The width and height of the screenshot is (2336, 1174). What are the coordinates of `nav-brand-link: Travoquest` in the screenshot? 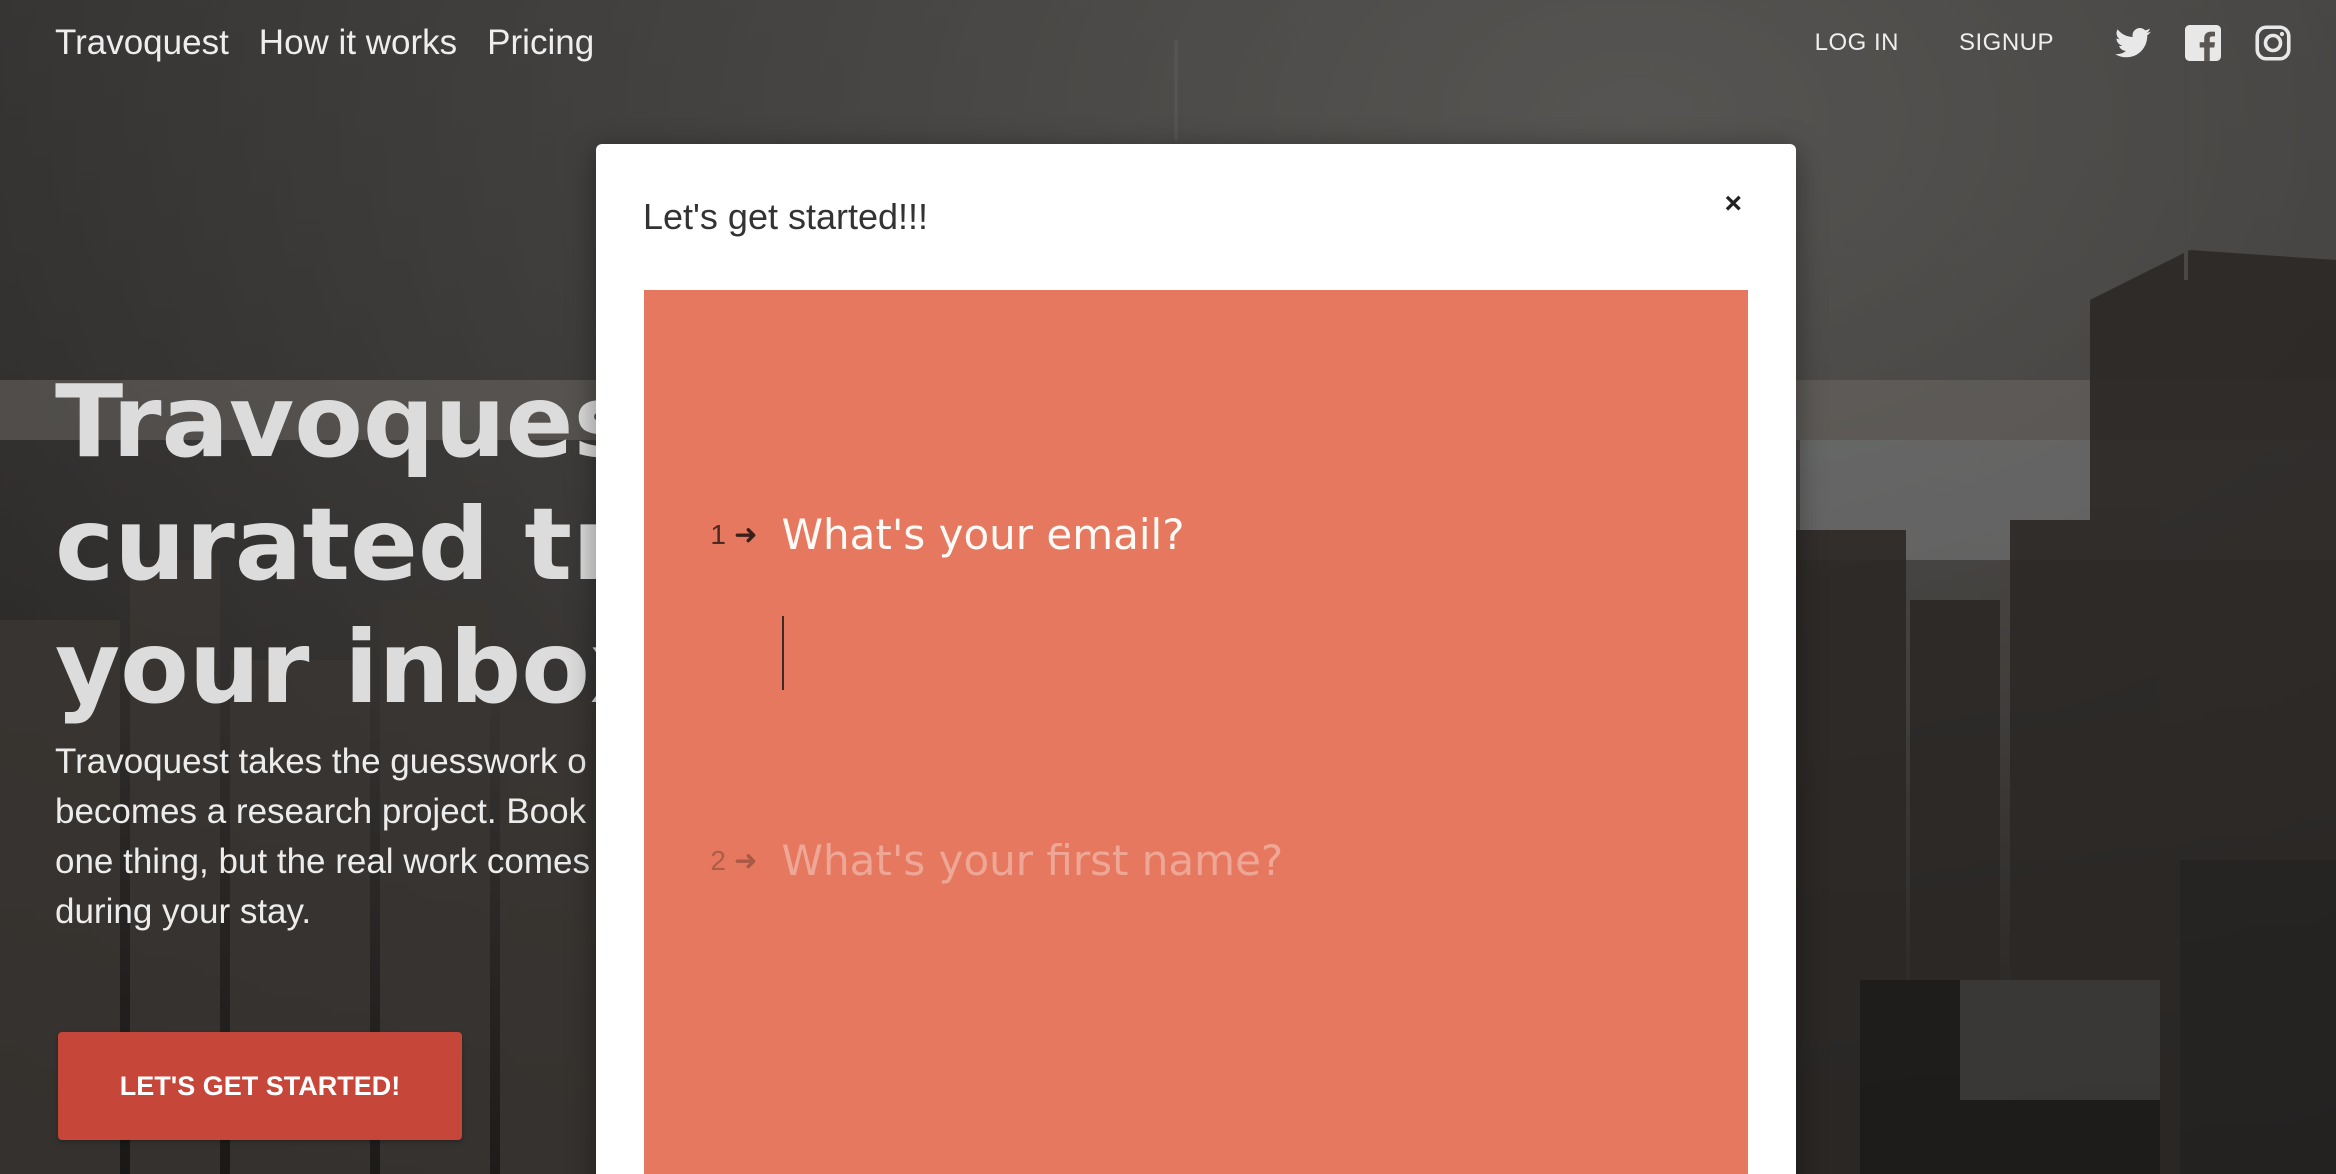 It's located at (142, 43).